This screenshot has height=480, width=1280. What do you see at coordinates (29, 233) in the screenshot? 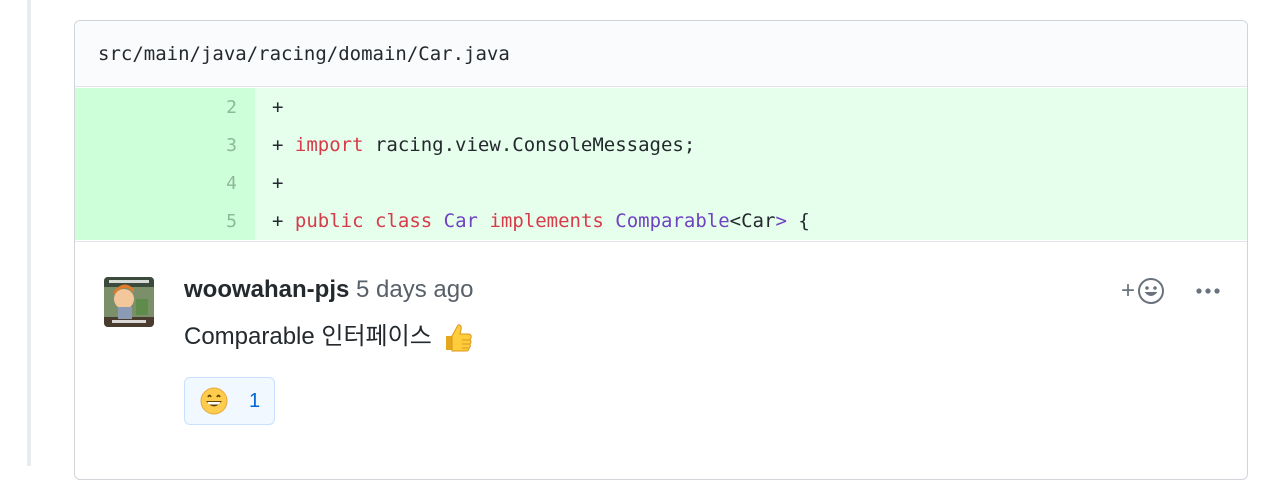
I see `timeline-bar` at bounding box center [29, 233].